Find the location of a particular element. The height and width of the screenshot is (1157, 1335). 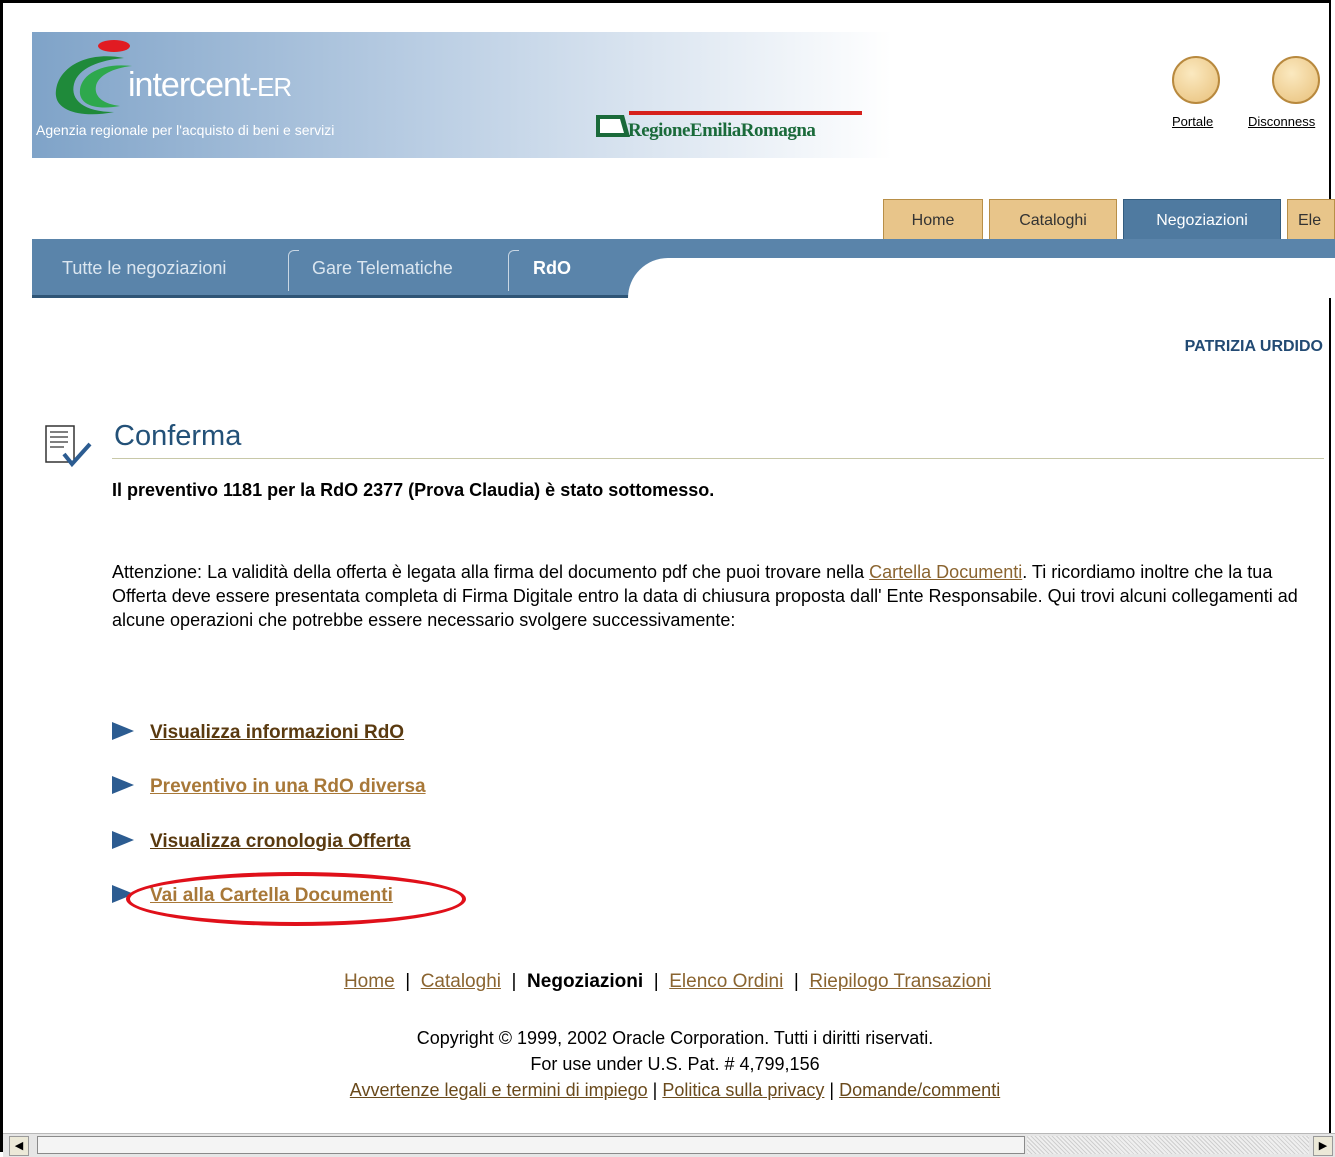

tab-home: Home is located at coordinates (933, 219).